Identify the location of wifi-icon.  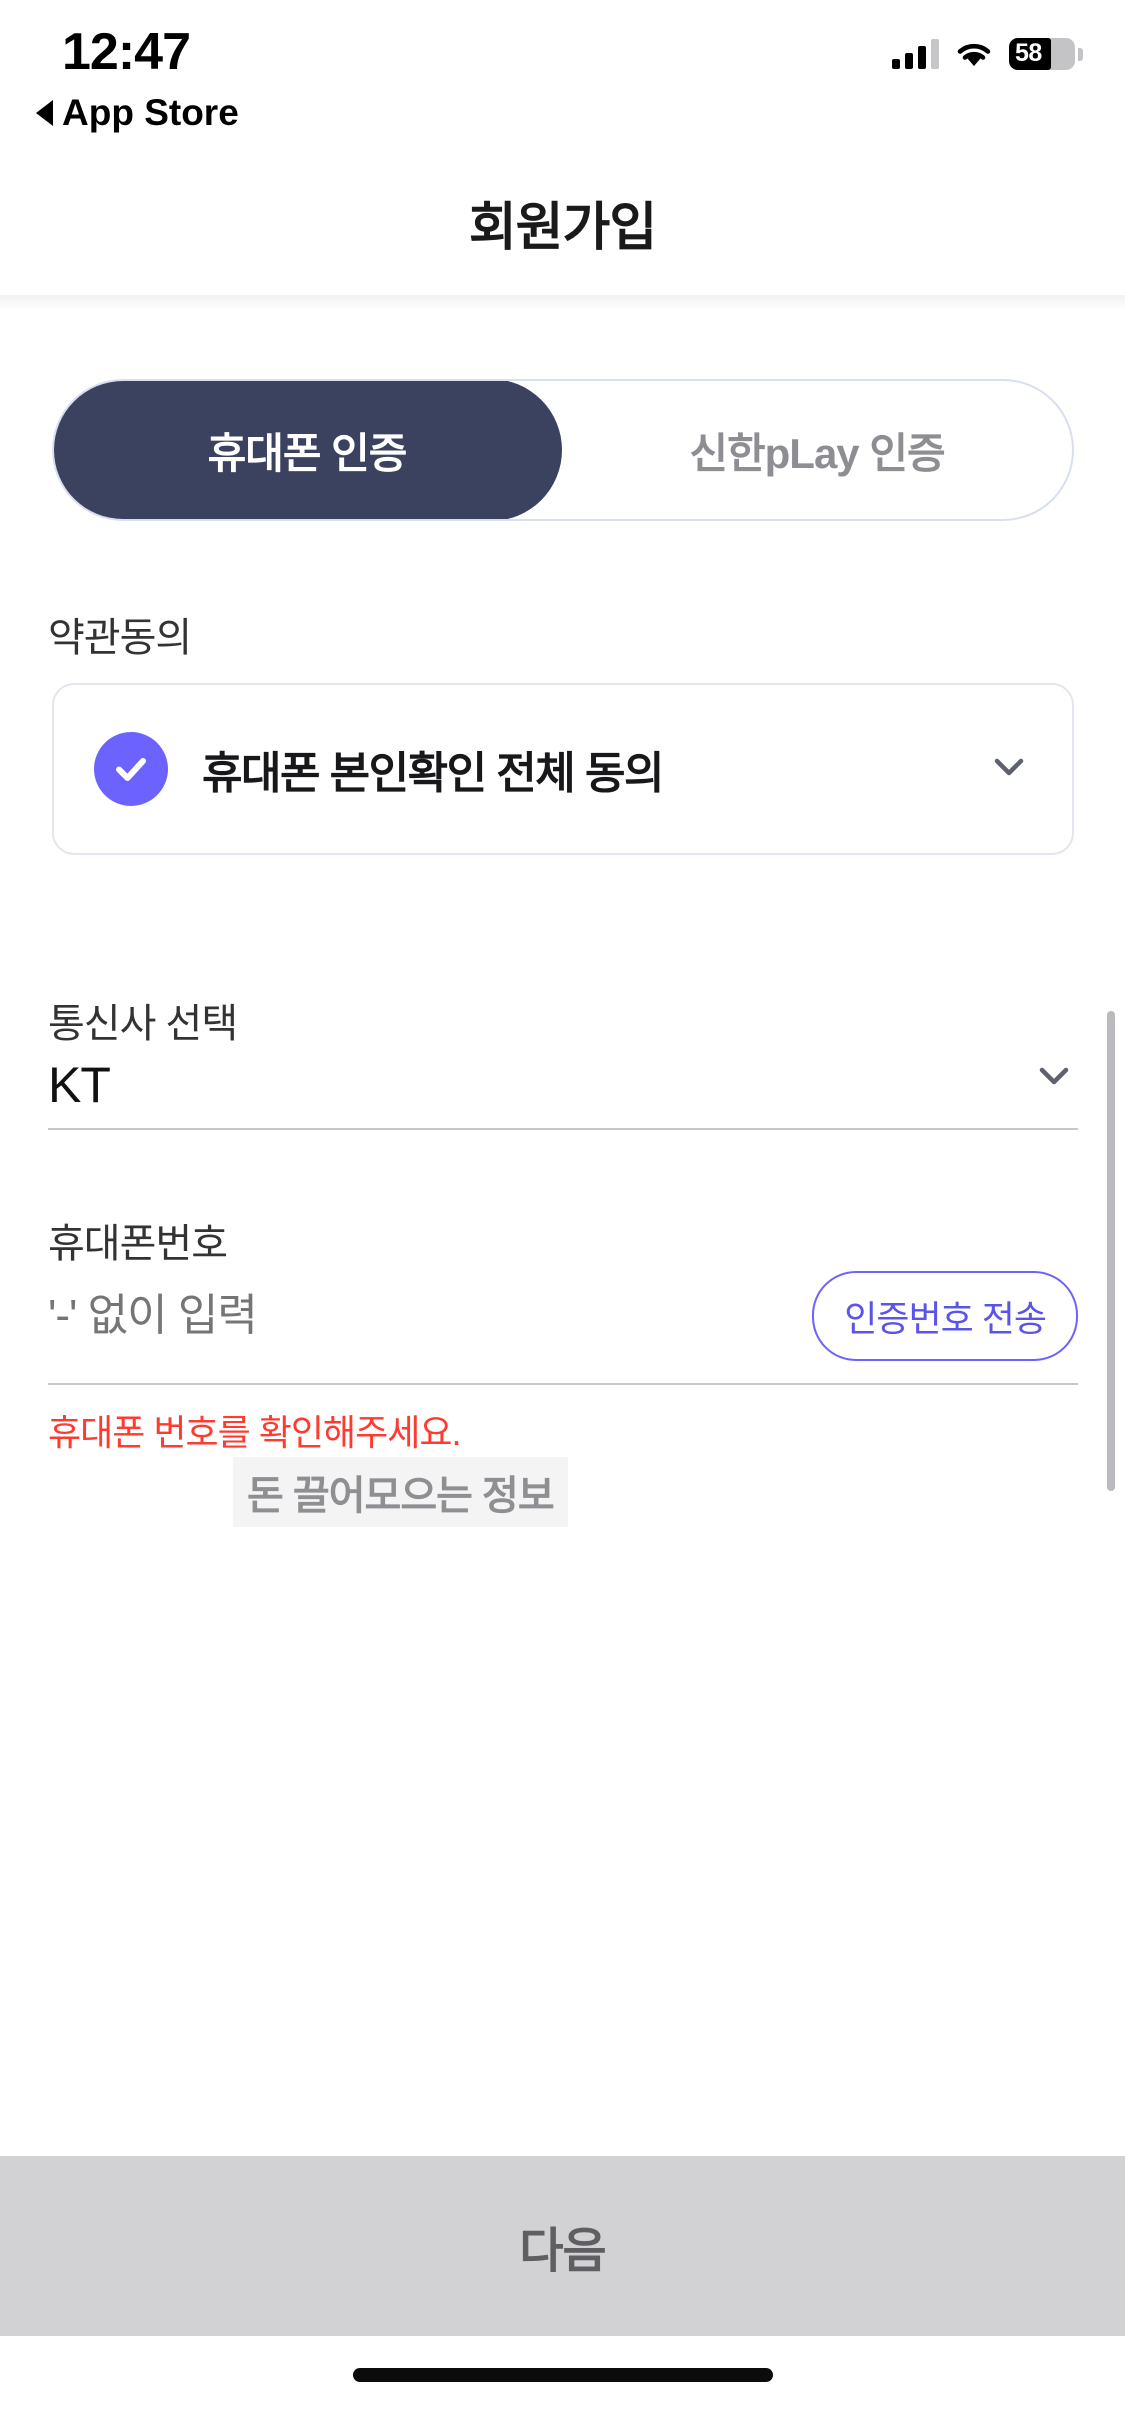
(974, 54).